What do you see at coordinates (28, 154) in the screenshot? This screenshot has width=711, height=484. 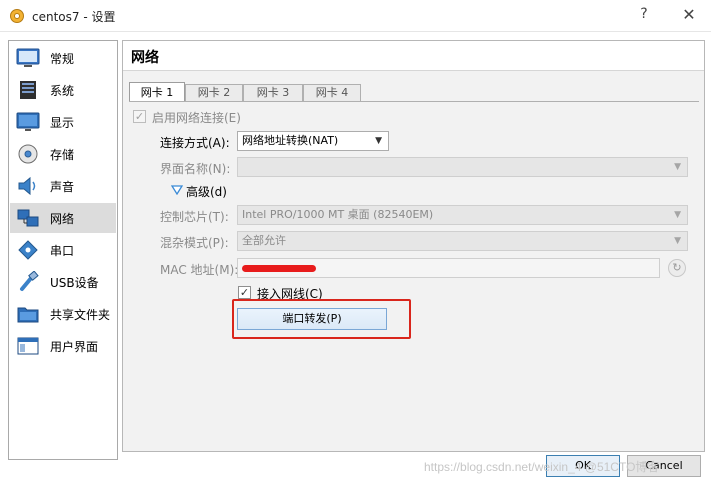 I see `storage-icon` at bounding box center [28, 154].